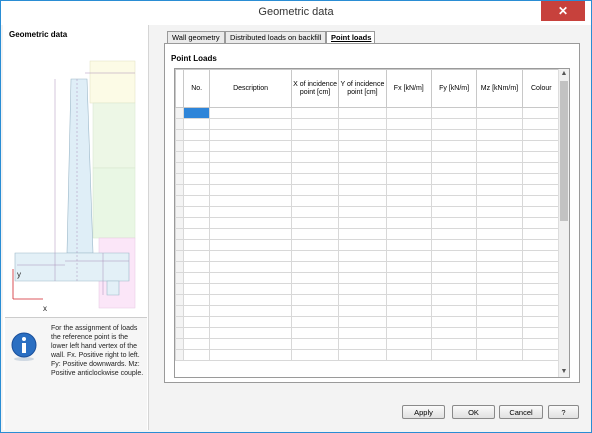 This screenshot has width=592, height=433. I want to click on scroll-down-icon: ▼, so click(564, 372).